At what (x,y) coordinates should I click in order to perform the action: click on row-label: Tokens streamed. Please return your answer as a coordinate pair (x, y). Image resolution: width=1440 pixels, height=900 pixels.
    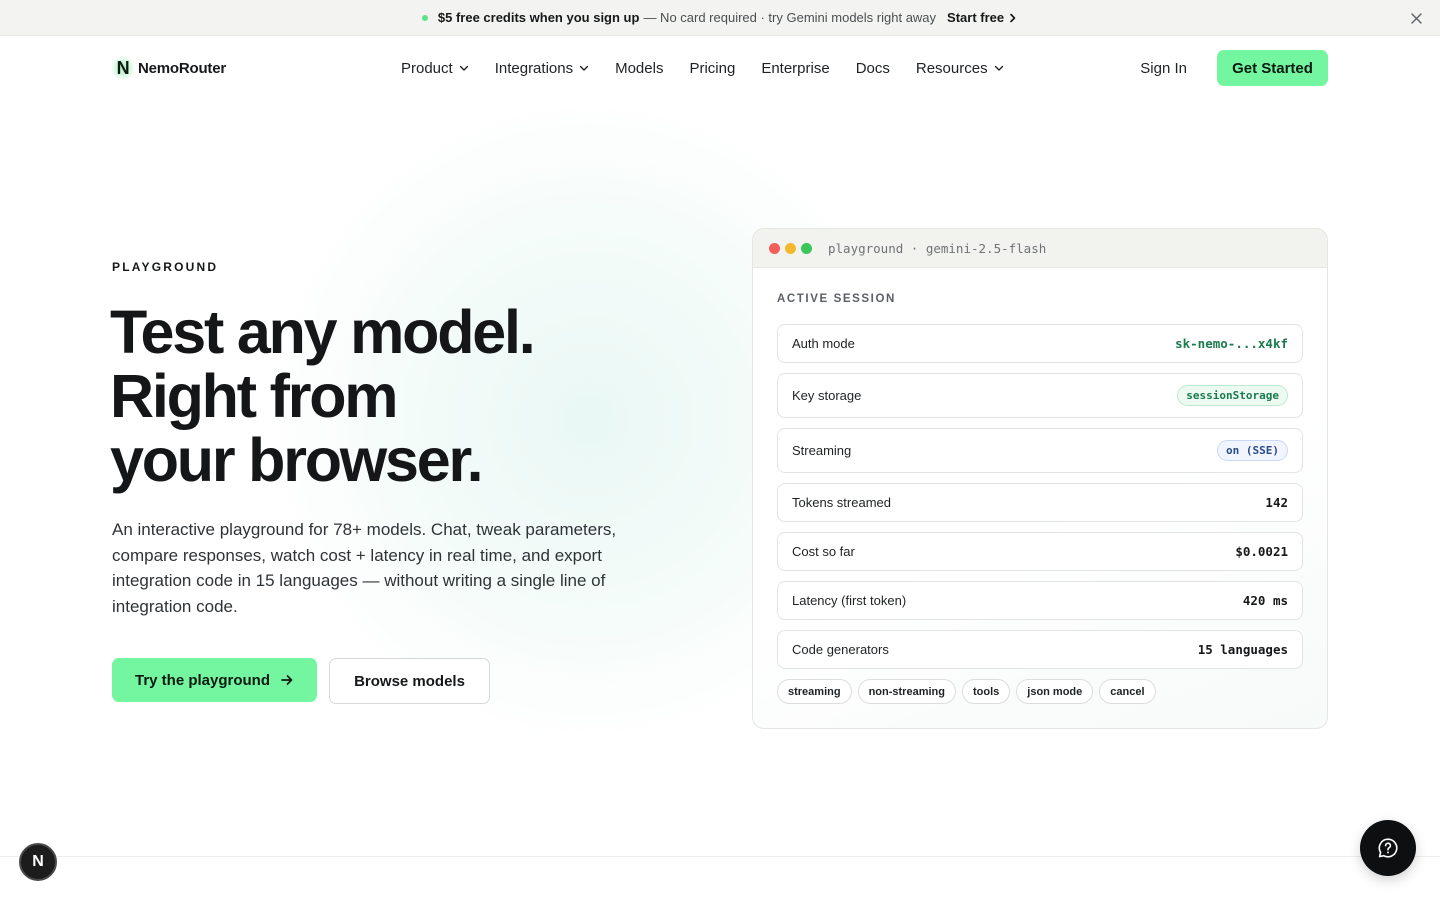
    Looking at the image, I should click on (841, 502).